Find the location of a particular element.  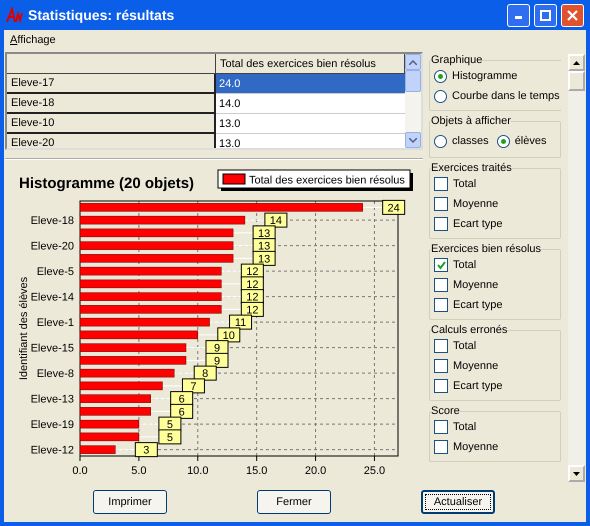

row-header: Eleve-10 is located at coordinates (111, 124).